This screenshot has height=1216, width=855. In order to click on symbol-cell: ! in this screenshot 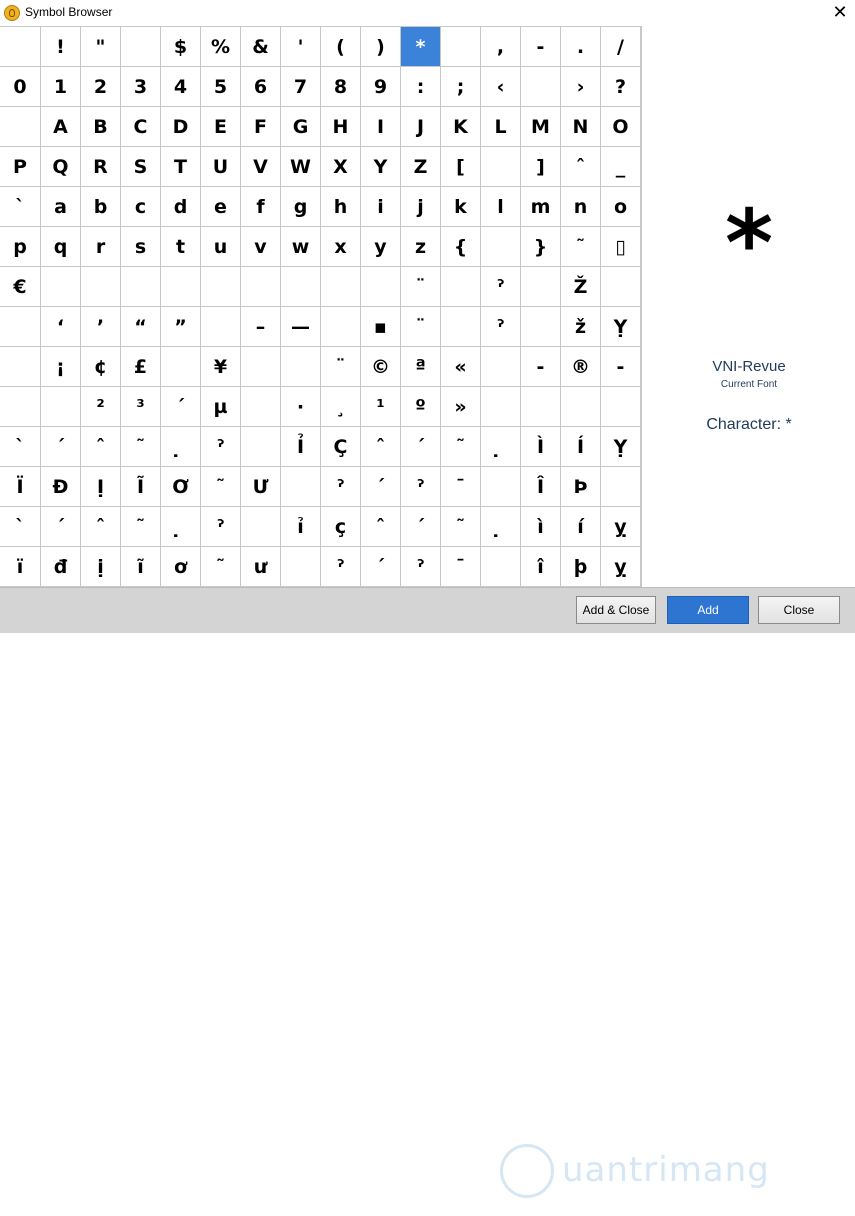, I will do `click(61, 47)`.